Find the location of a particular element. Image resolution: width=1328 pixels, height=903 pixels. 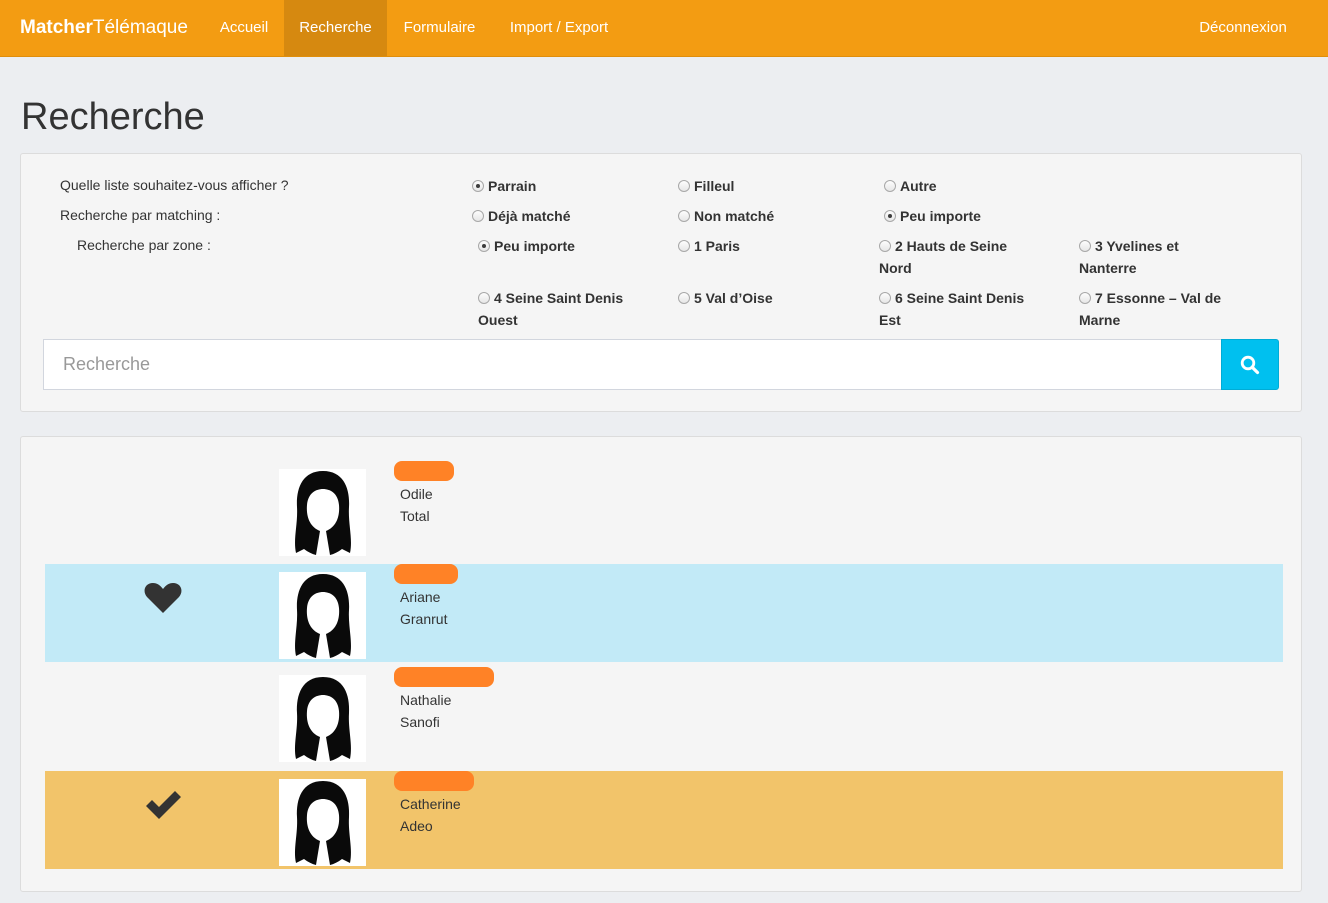

person-info: Catherine Adeo is located at coordinates (430, 815).